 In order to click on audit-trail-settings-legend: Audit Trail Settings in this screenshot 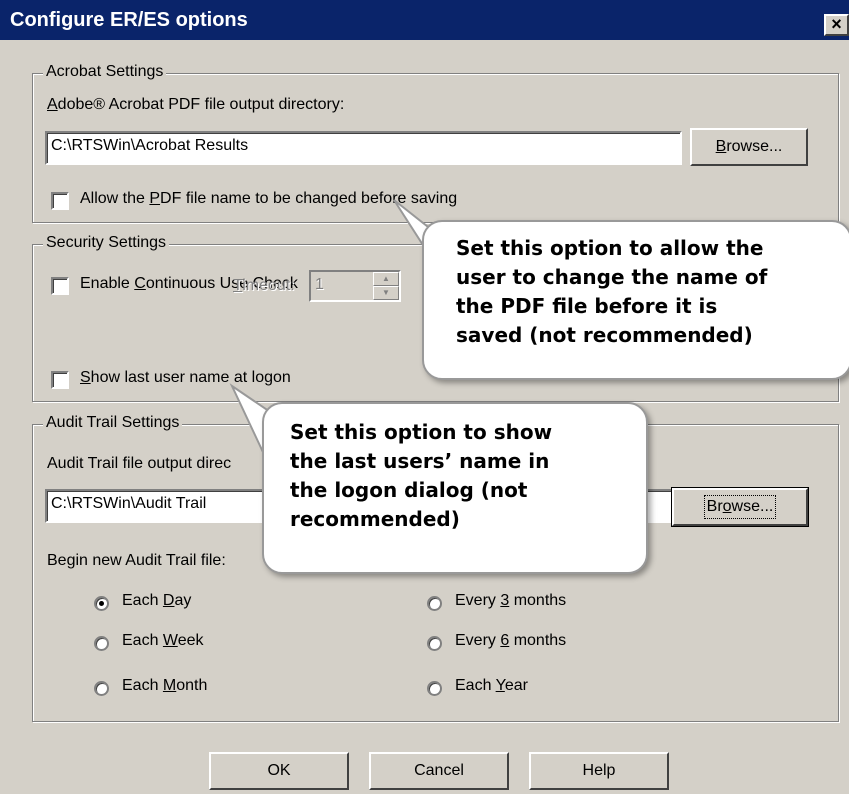, I will do `click(113, 423)`.